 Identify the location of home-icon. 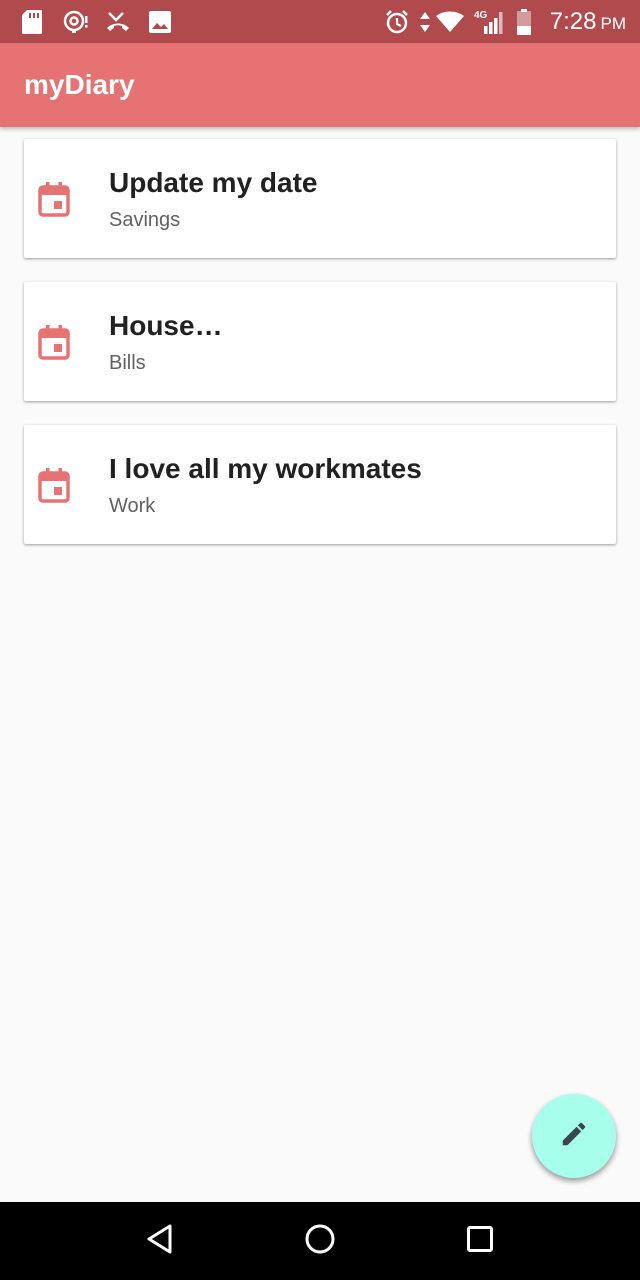
(320, 1241).